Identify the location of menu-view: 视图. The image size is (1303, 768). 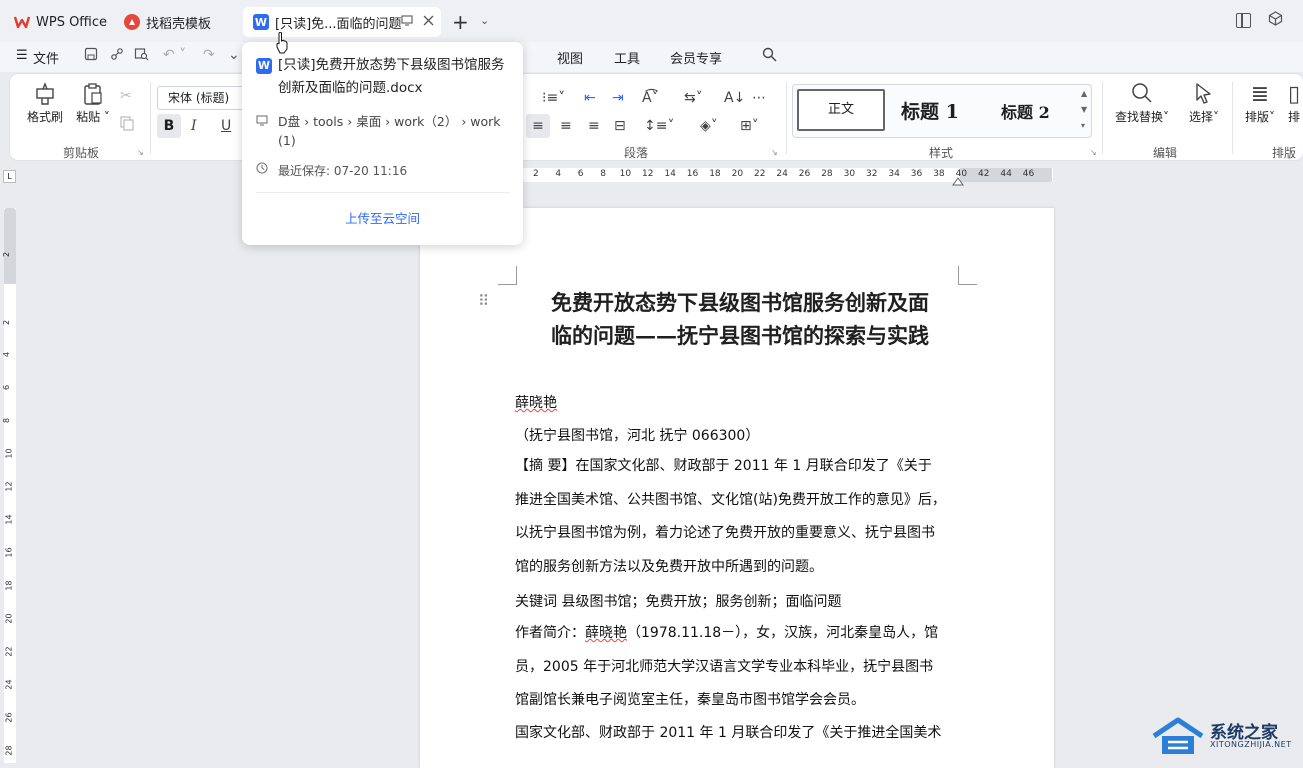
(570, 57).